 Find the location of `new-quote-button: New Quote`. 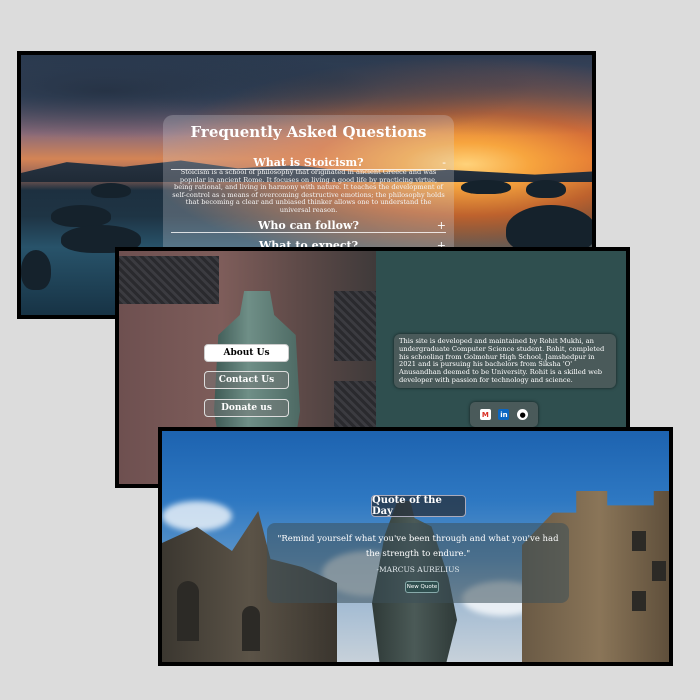

new-quote-button: New Quote is located at coordinates (422, 587).